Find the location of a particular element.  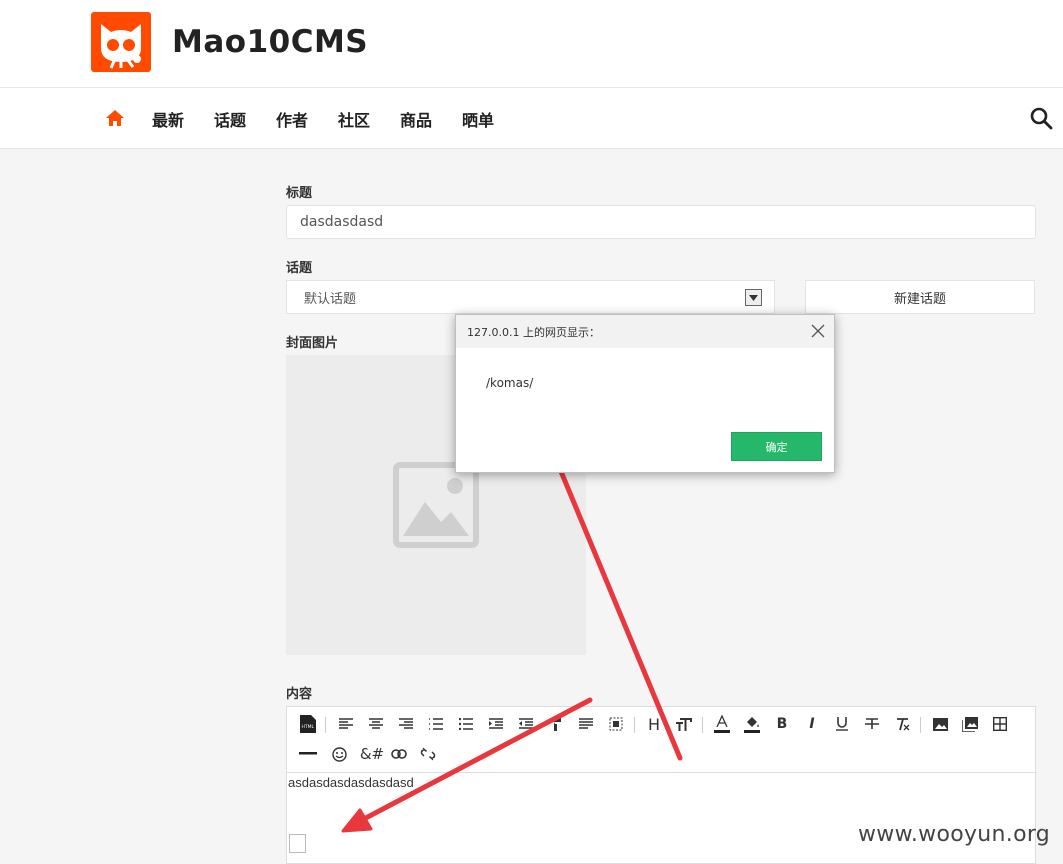

search-icon is located at coordinates (1041, 118).